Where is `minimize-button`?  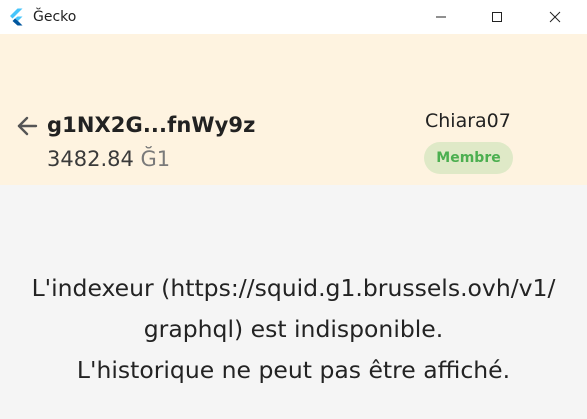
minimize-button is located at coordinates (441, 17).